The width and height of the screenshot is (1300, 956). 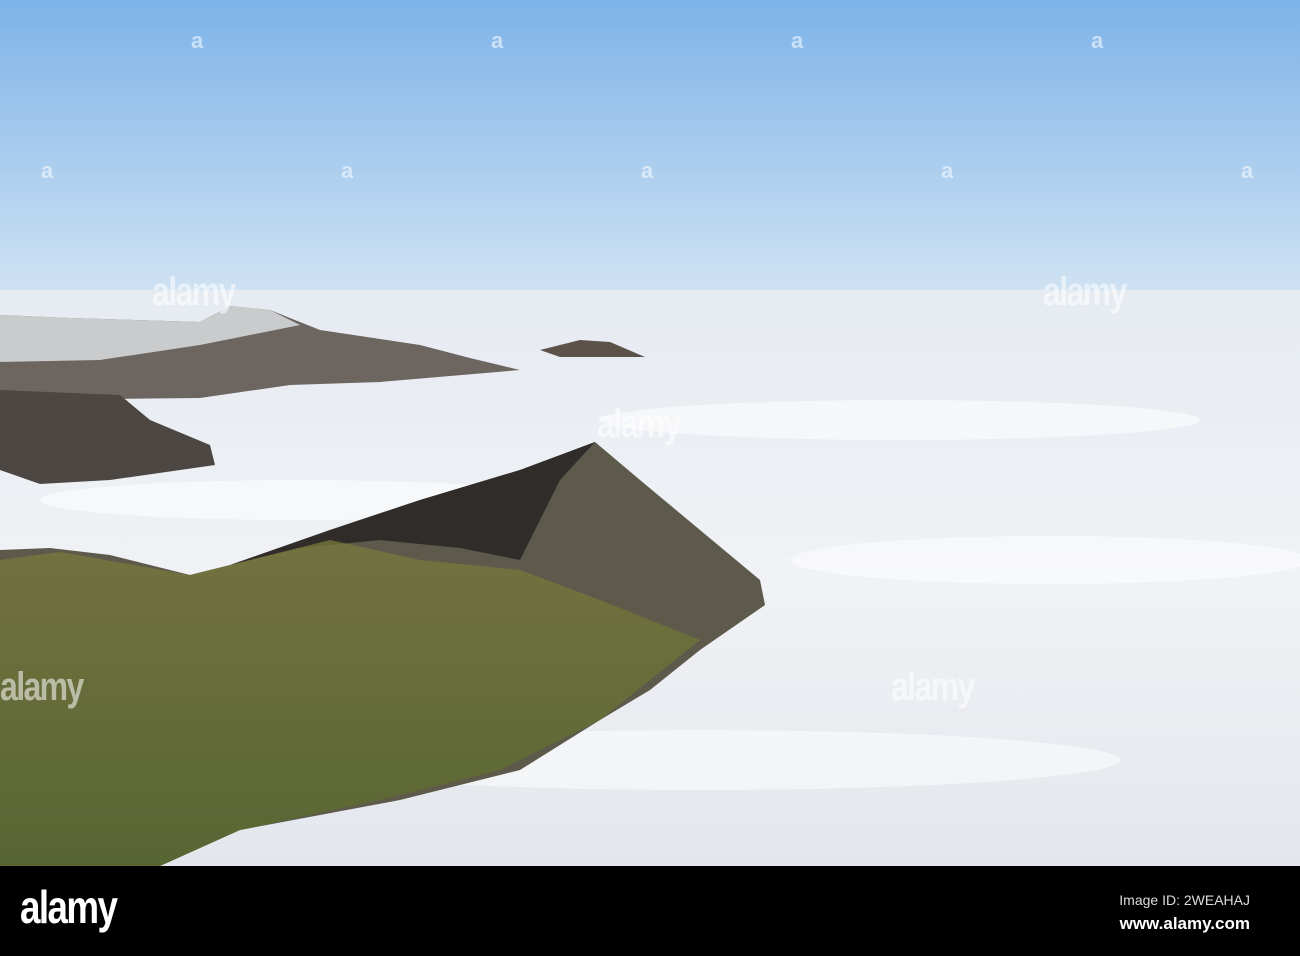 What do you see at coordinates (1184, 923) in the screenshot?
I see `website-link: www.alamy.com` at bounding box center [1184, 923].